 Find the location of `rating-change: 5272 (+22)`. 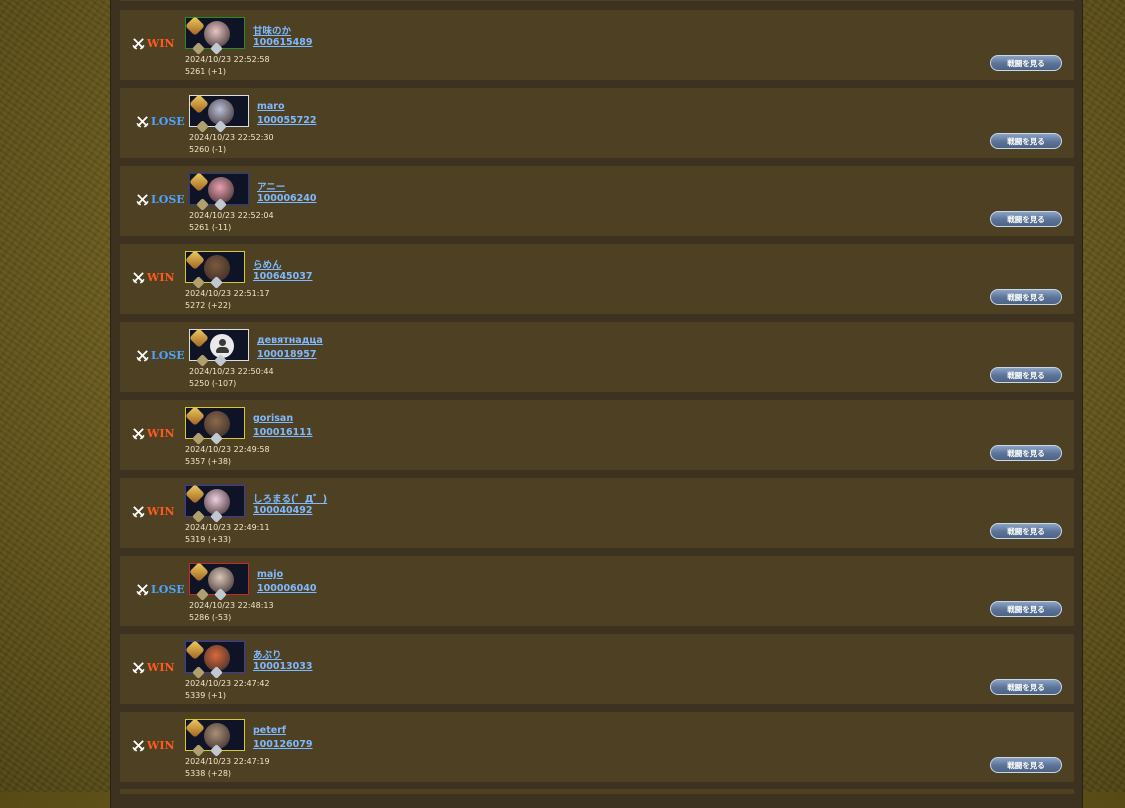

rating-change: 5272 (+22) is located at coordinates (208, 305).